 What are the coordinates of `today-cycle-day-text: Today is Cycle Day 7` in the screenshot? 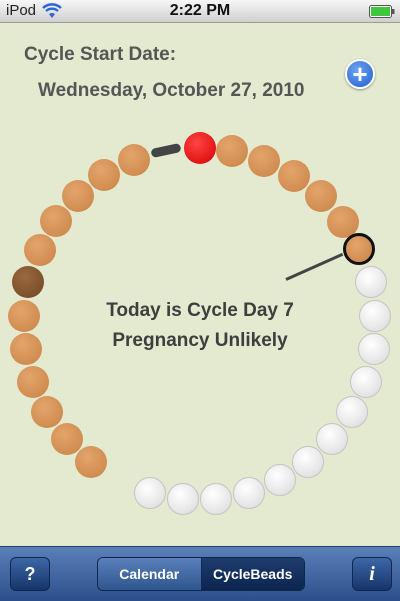 It's located at (200, 310).